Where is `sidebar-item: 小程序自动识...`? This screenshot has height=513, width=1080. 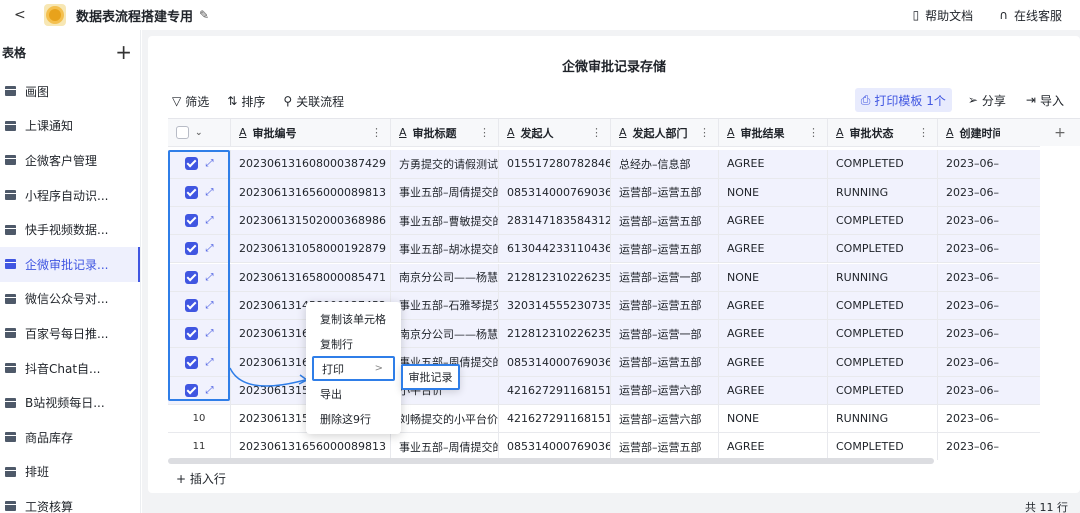
sidebar-item: 小程序自动识... is located at coordinates (70, 195).